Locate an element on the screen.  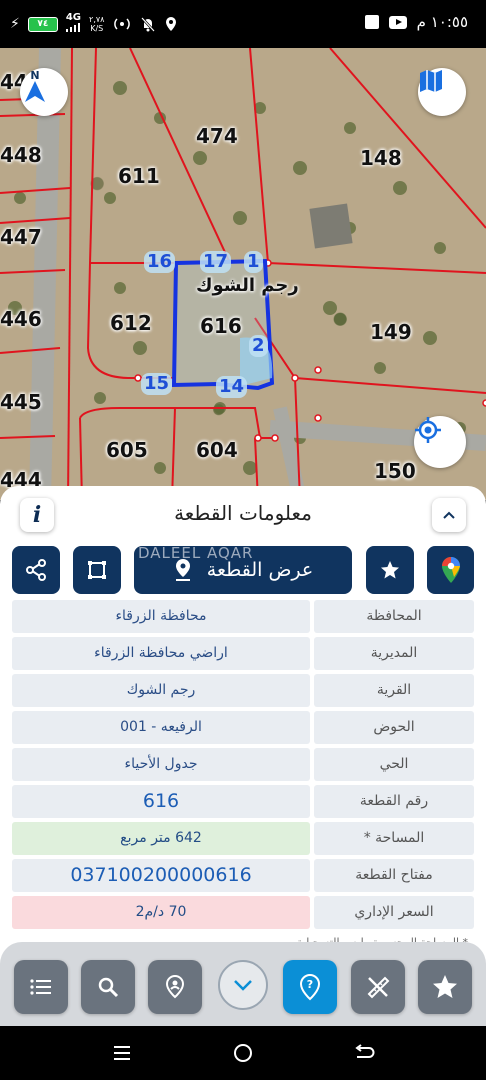
info-value: اراضي محافظة الزرقاء is located at coordinates (161, 653).